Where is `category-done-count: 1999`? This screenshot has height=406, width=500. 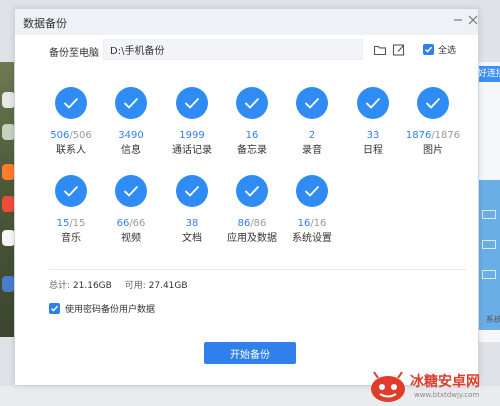
category-done-count: 1999 is located at coordinates (192, 135).